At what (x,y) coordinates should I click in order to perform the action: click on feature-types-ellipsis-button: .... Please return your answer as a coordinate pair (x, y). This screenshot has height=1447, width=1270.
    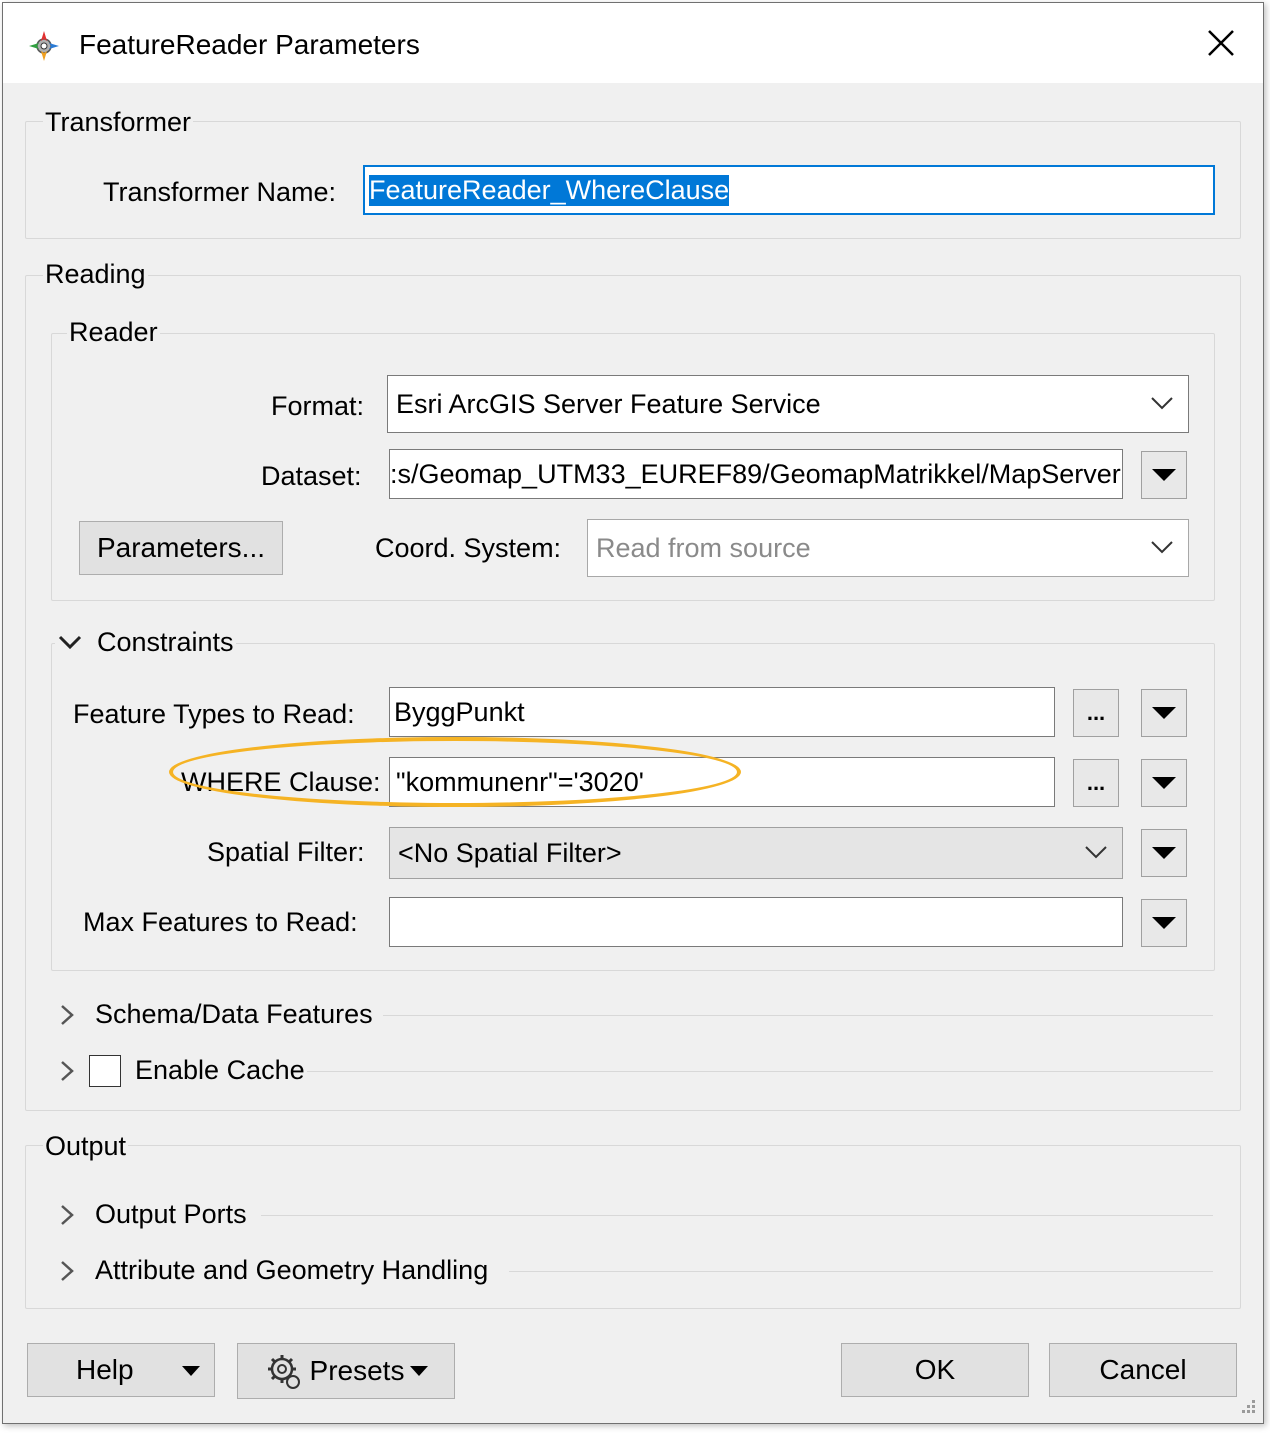
    Looking at the image, I should click on (1096, 713).